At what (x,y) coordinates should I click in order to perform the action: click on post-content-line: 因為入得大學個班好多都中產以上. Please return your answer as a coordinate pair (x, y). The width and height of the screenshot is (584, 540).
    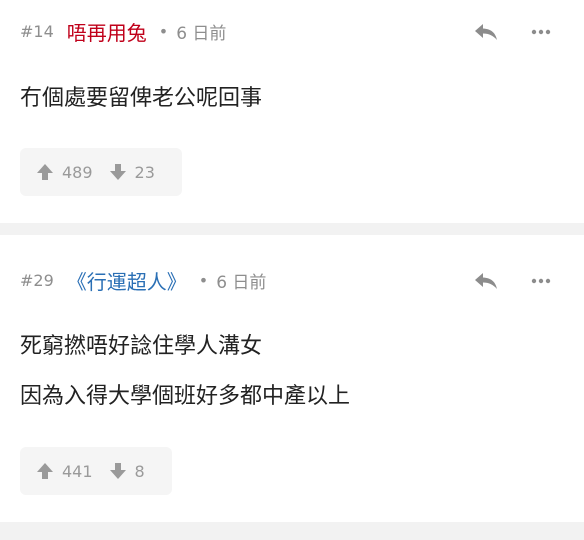
    Looking at the image, I should click on (185, 396).